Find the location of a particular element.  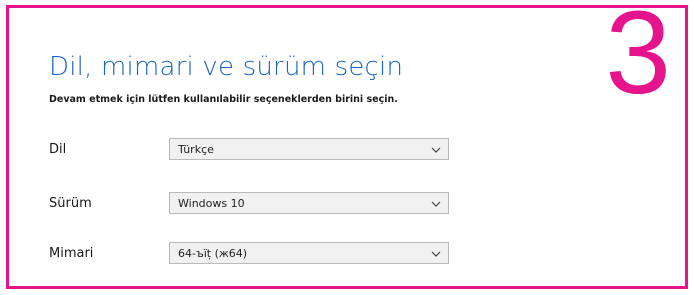

language-row: Dil Türkçe is located at coordinates (349, 151).